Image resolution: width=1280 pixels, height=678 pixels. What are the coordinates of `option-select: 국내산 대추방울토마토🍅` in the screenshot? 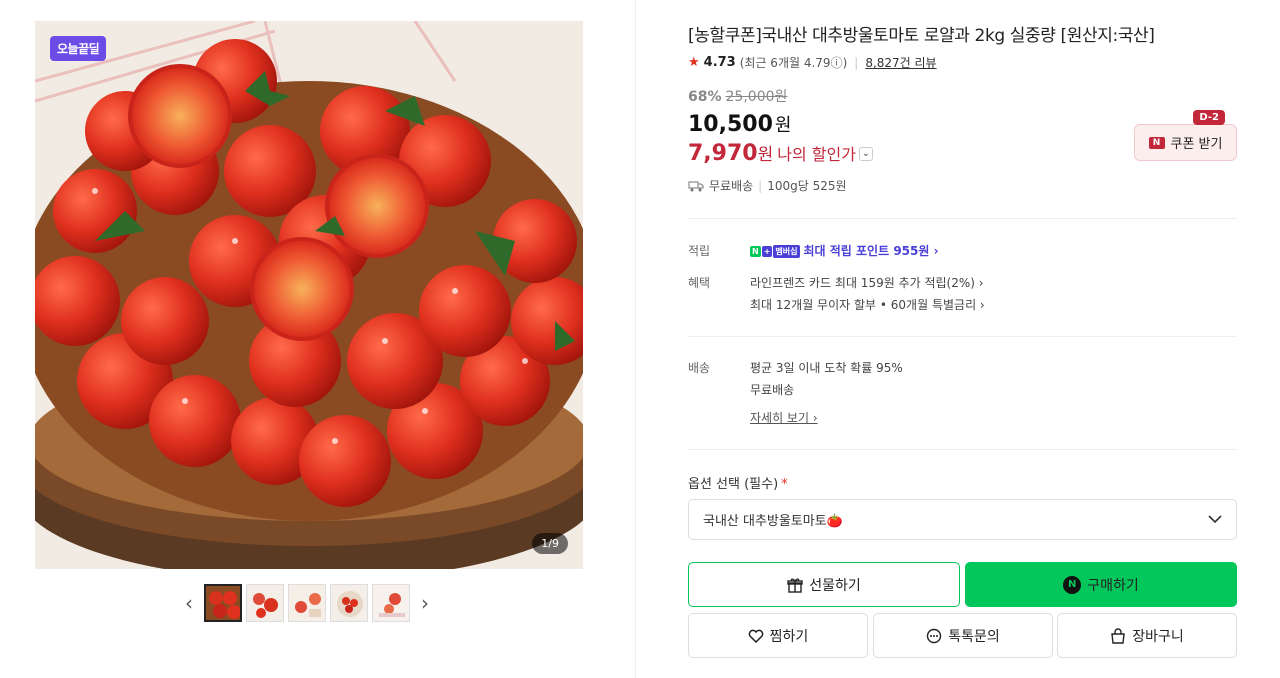 It's located at (962, 519).